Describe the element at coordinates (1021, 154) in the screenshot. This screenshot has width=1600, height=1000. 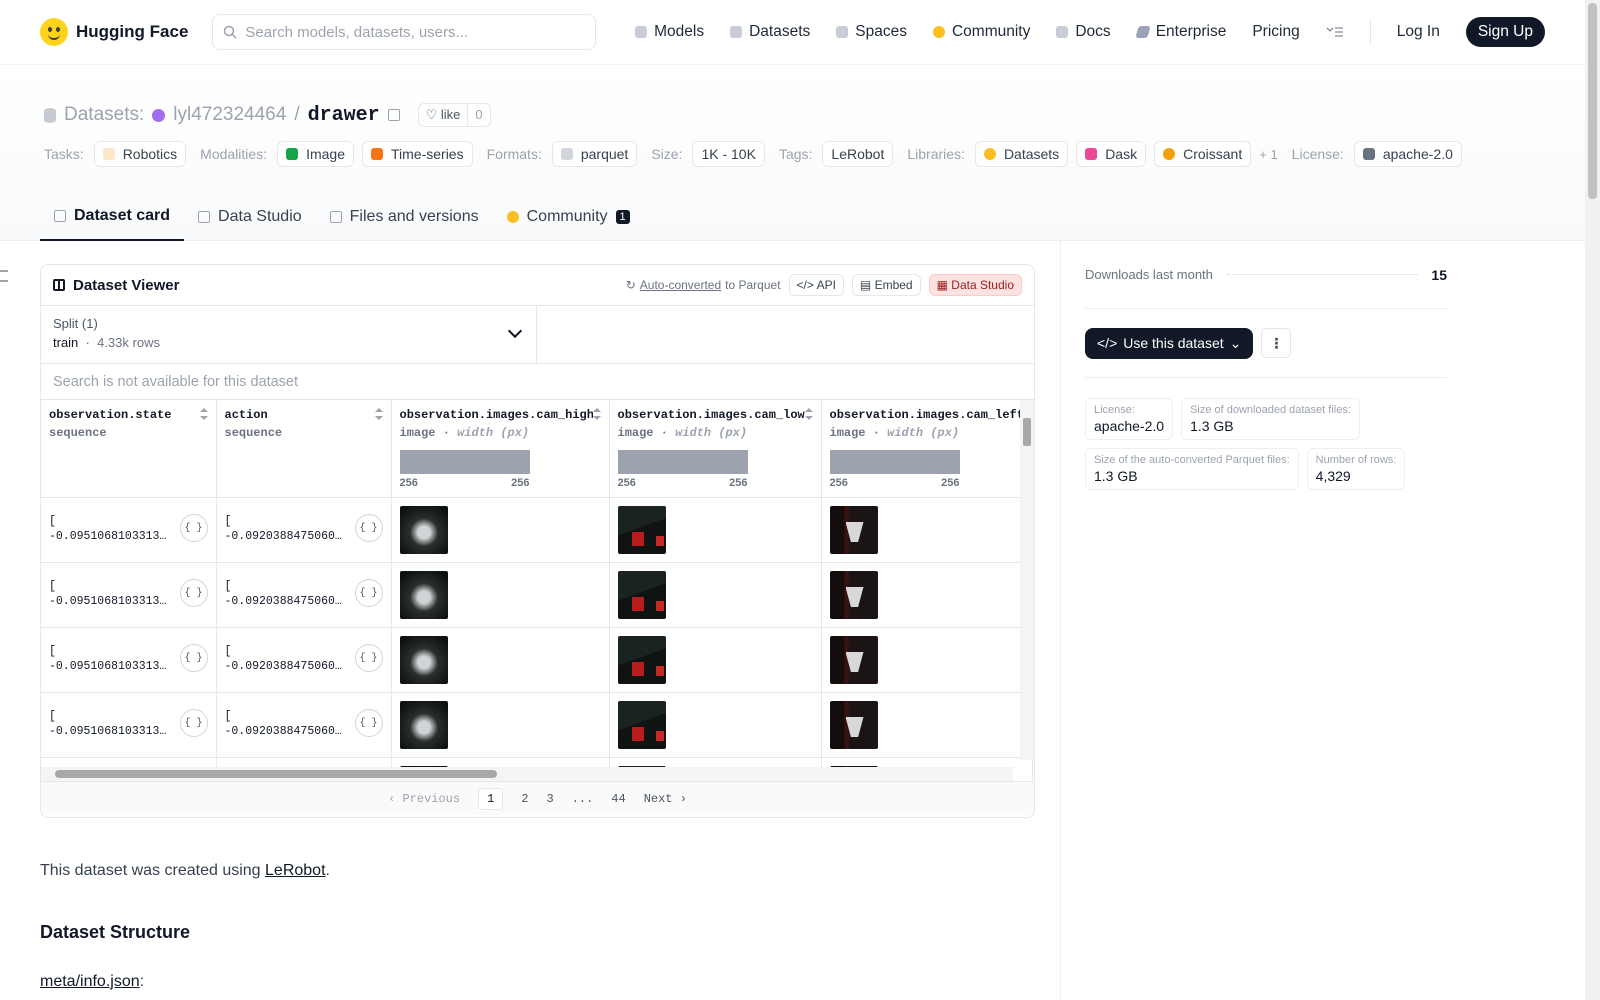
I see `tag-datasets: Datasets` at that location.